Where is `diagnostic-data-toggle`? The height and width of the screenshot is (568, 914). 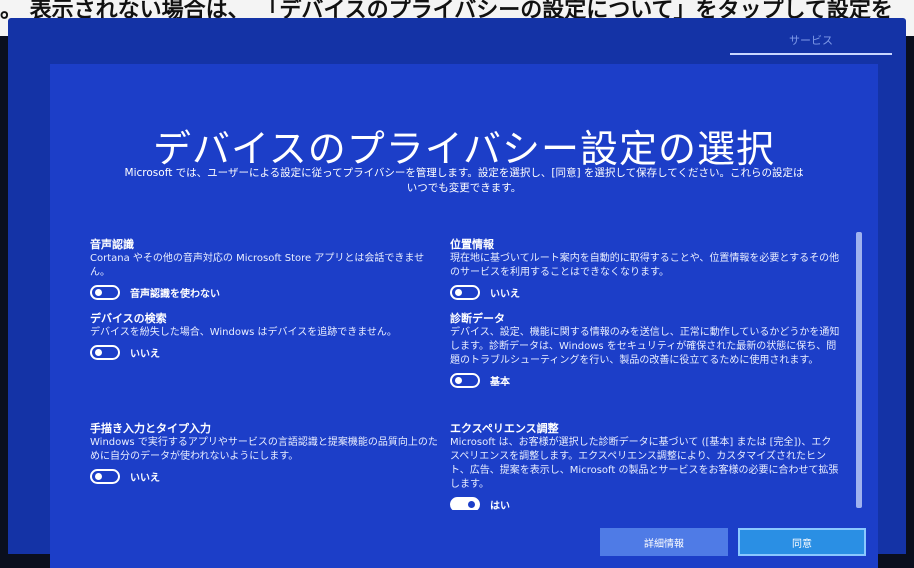 diagnostic-data-toggle is located at coordinates (465, 380).